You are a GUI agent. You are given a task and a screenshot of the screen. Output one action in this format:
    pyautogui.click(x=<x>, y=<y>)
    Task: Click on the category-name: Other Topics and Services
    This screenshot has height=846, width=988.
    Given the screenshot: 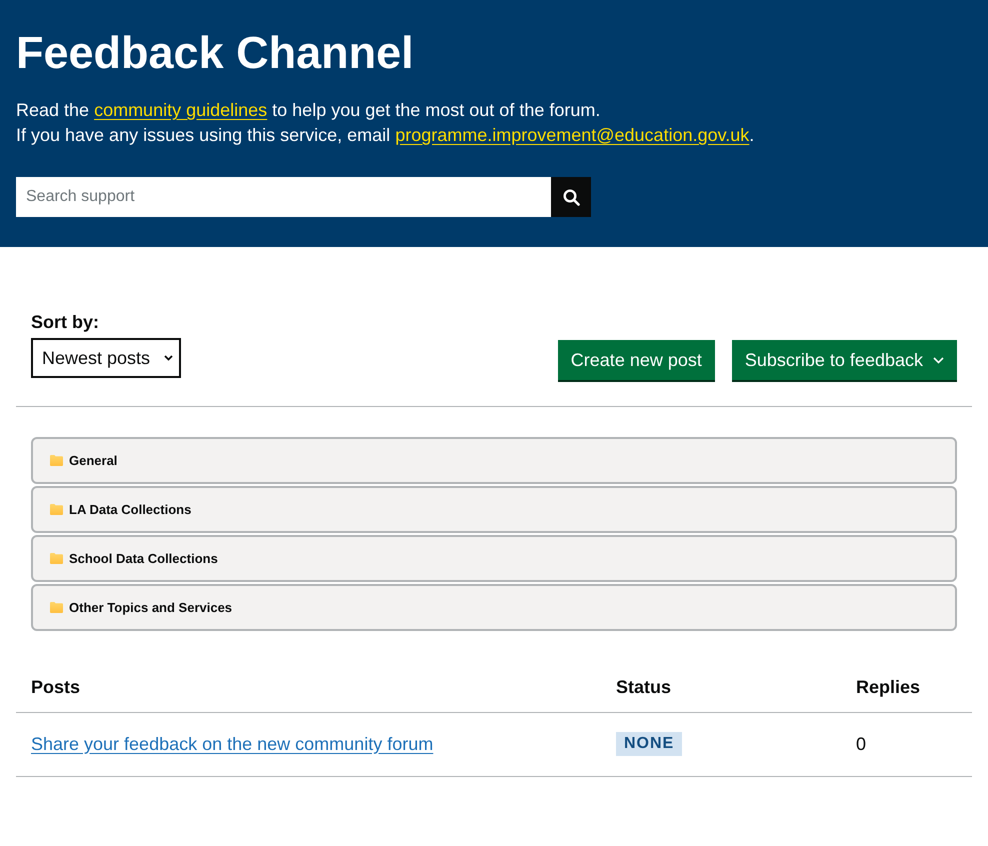 What is the action you would take?
    pyautogui.click(x=150, y=607)
    